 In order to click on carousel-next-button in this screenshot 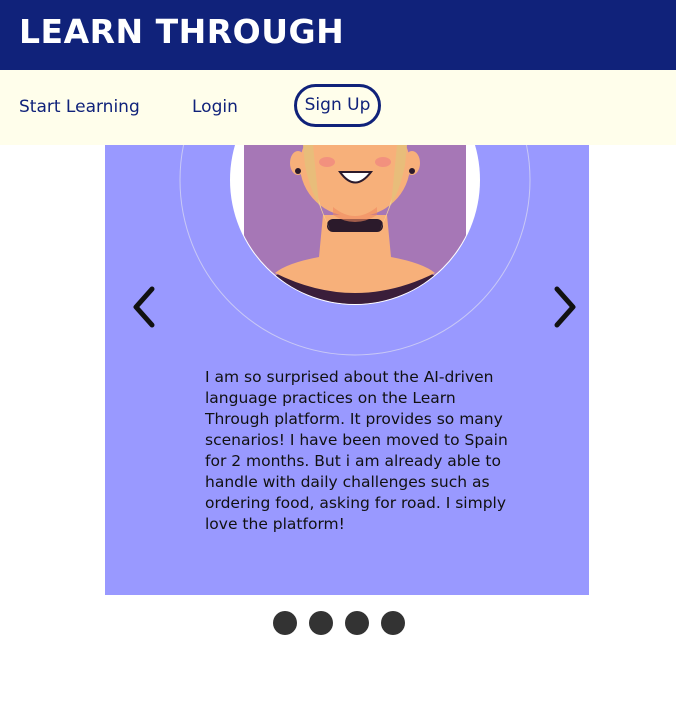, I will do `click(565, 307)`.